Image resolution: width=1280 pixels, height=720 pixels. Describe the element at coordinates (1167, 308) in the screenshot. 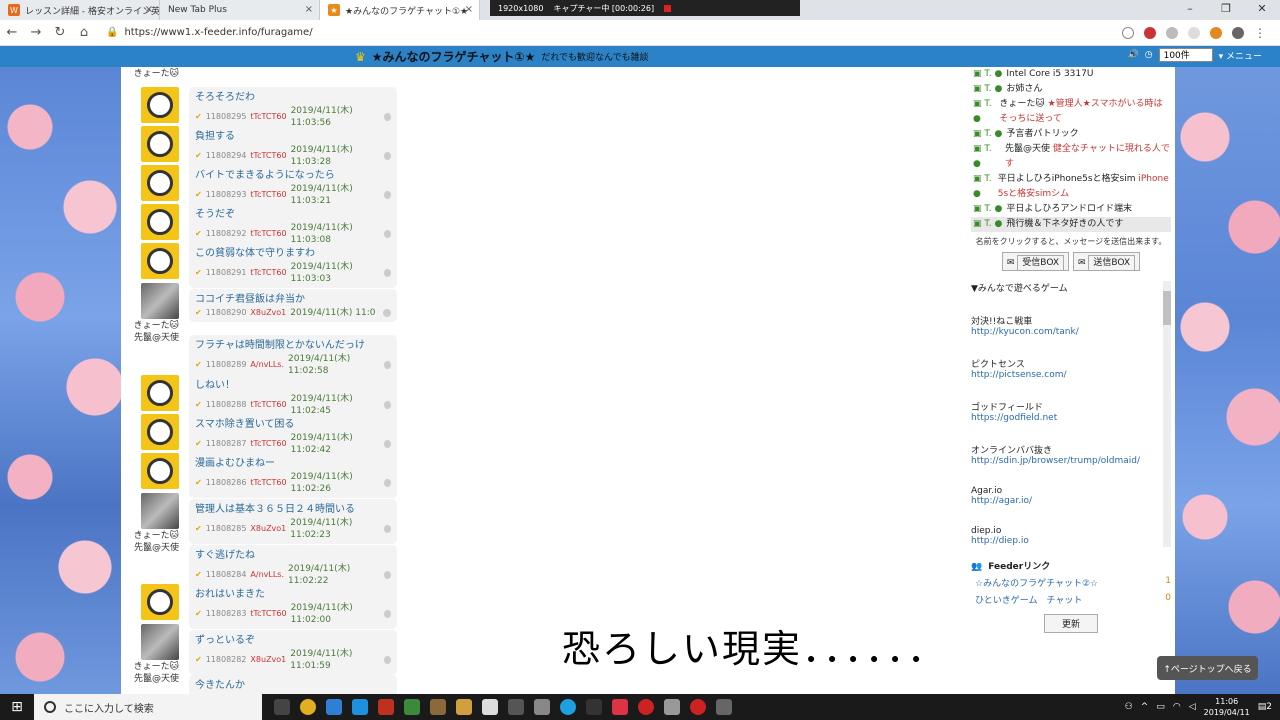

I see `scrollbar-thumb` at that location.